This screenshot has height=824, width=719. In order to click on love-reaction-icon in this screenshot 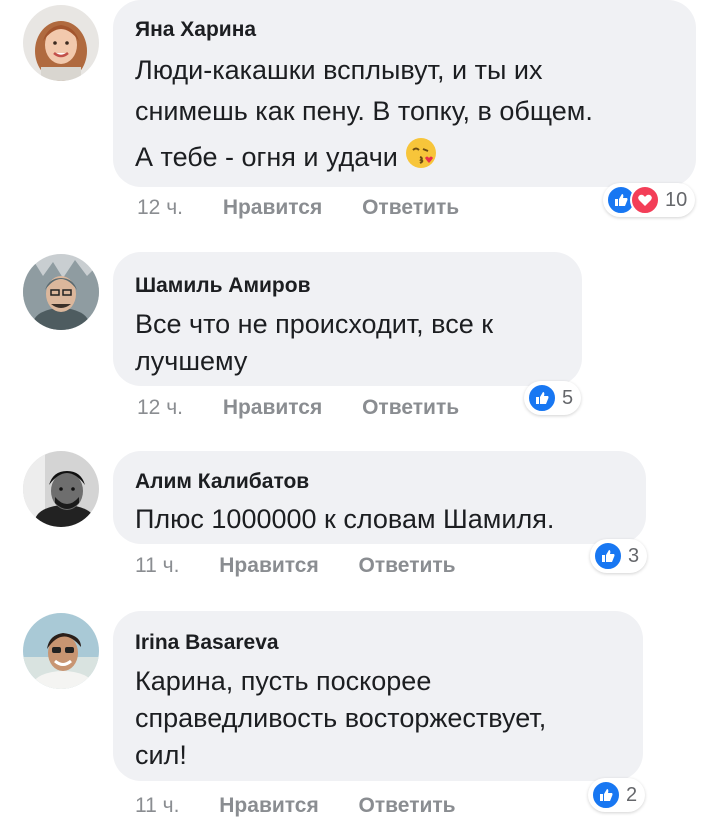, I will do `click(645, 200)`.